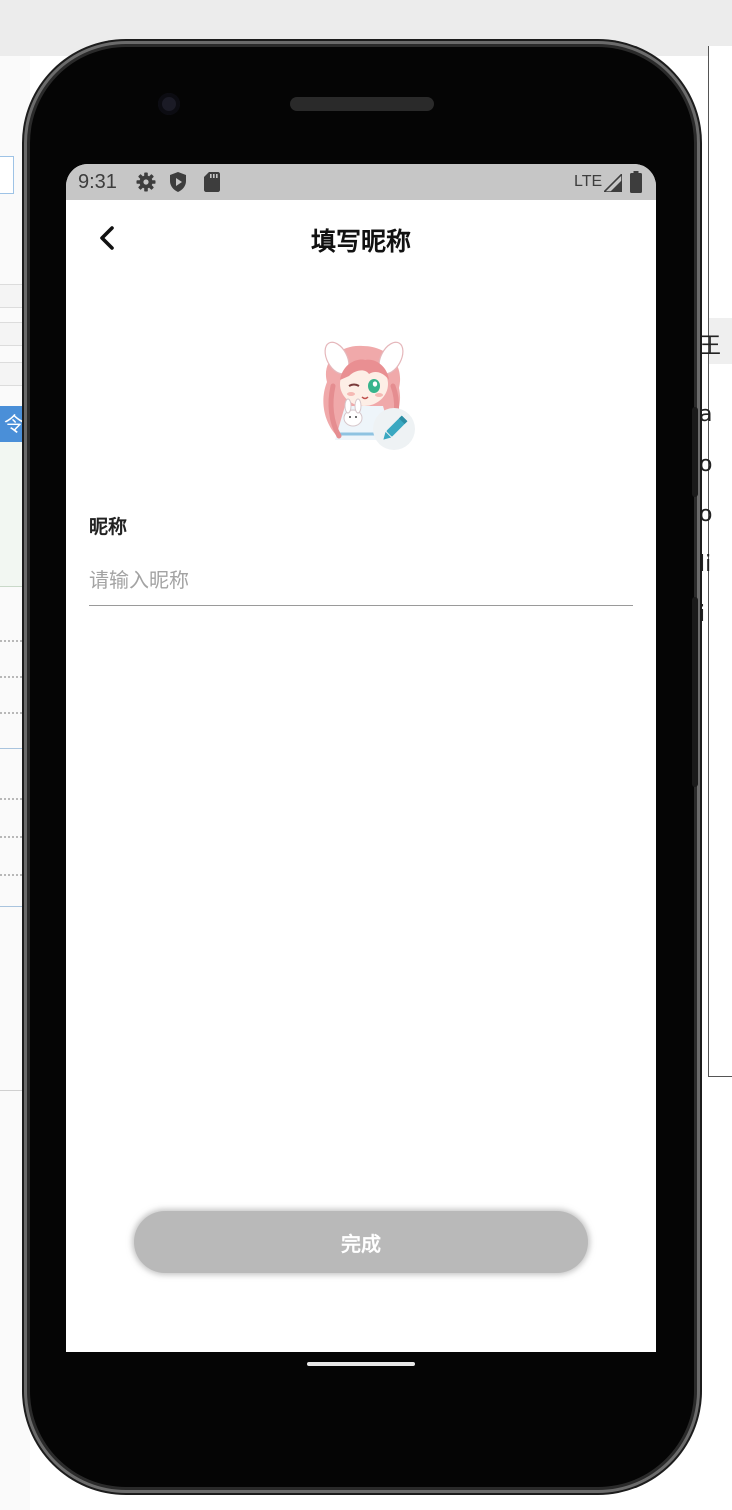  I want to click on signal-icon, so click(612, 184).